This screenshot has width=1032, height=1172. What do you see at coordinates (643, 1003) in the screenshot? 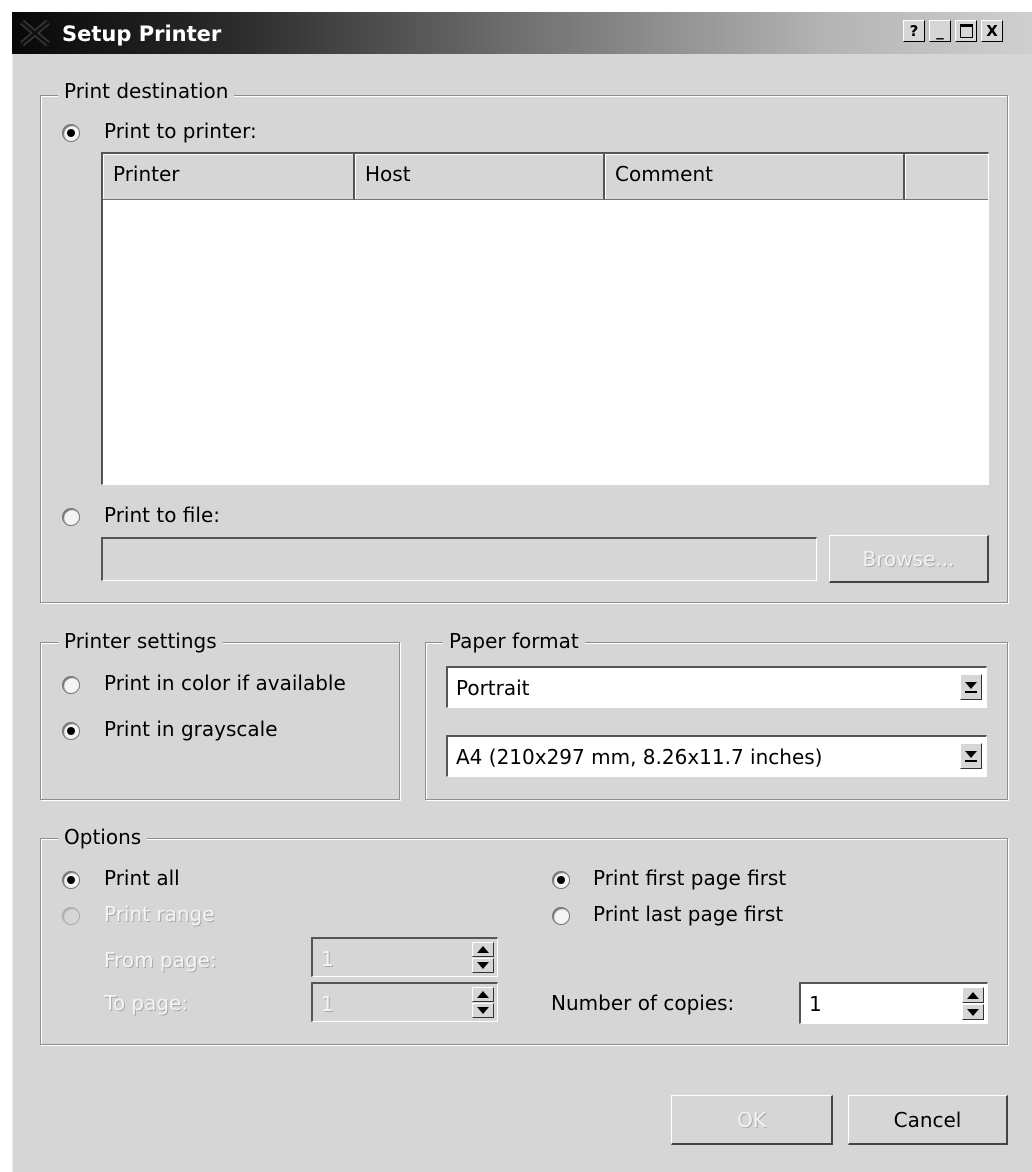
I see `number-of-copies-label: Number of copies:` at bounding box center [643, 1003].